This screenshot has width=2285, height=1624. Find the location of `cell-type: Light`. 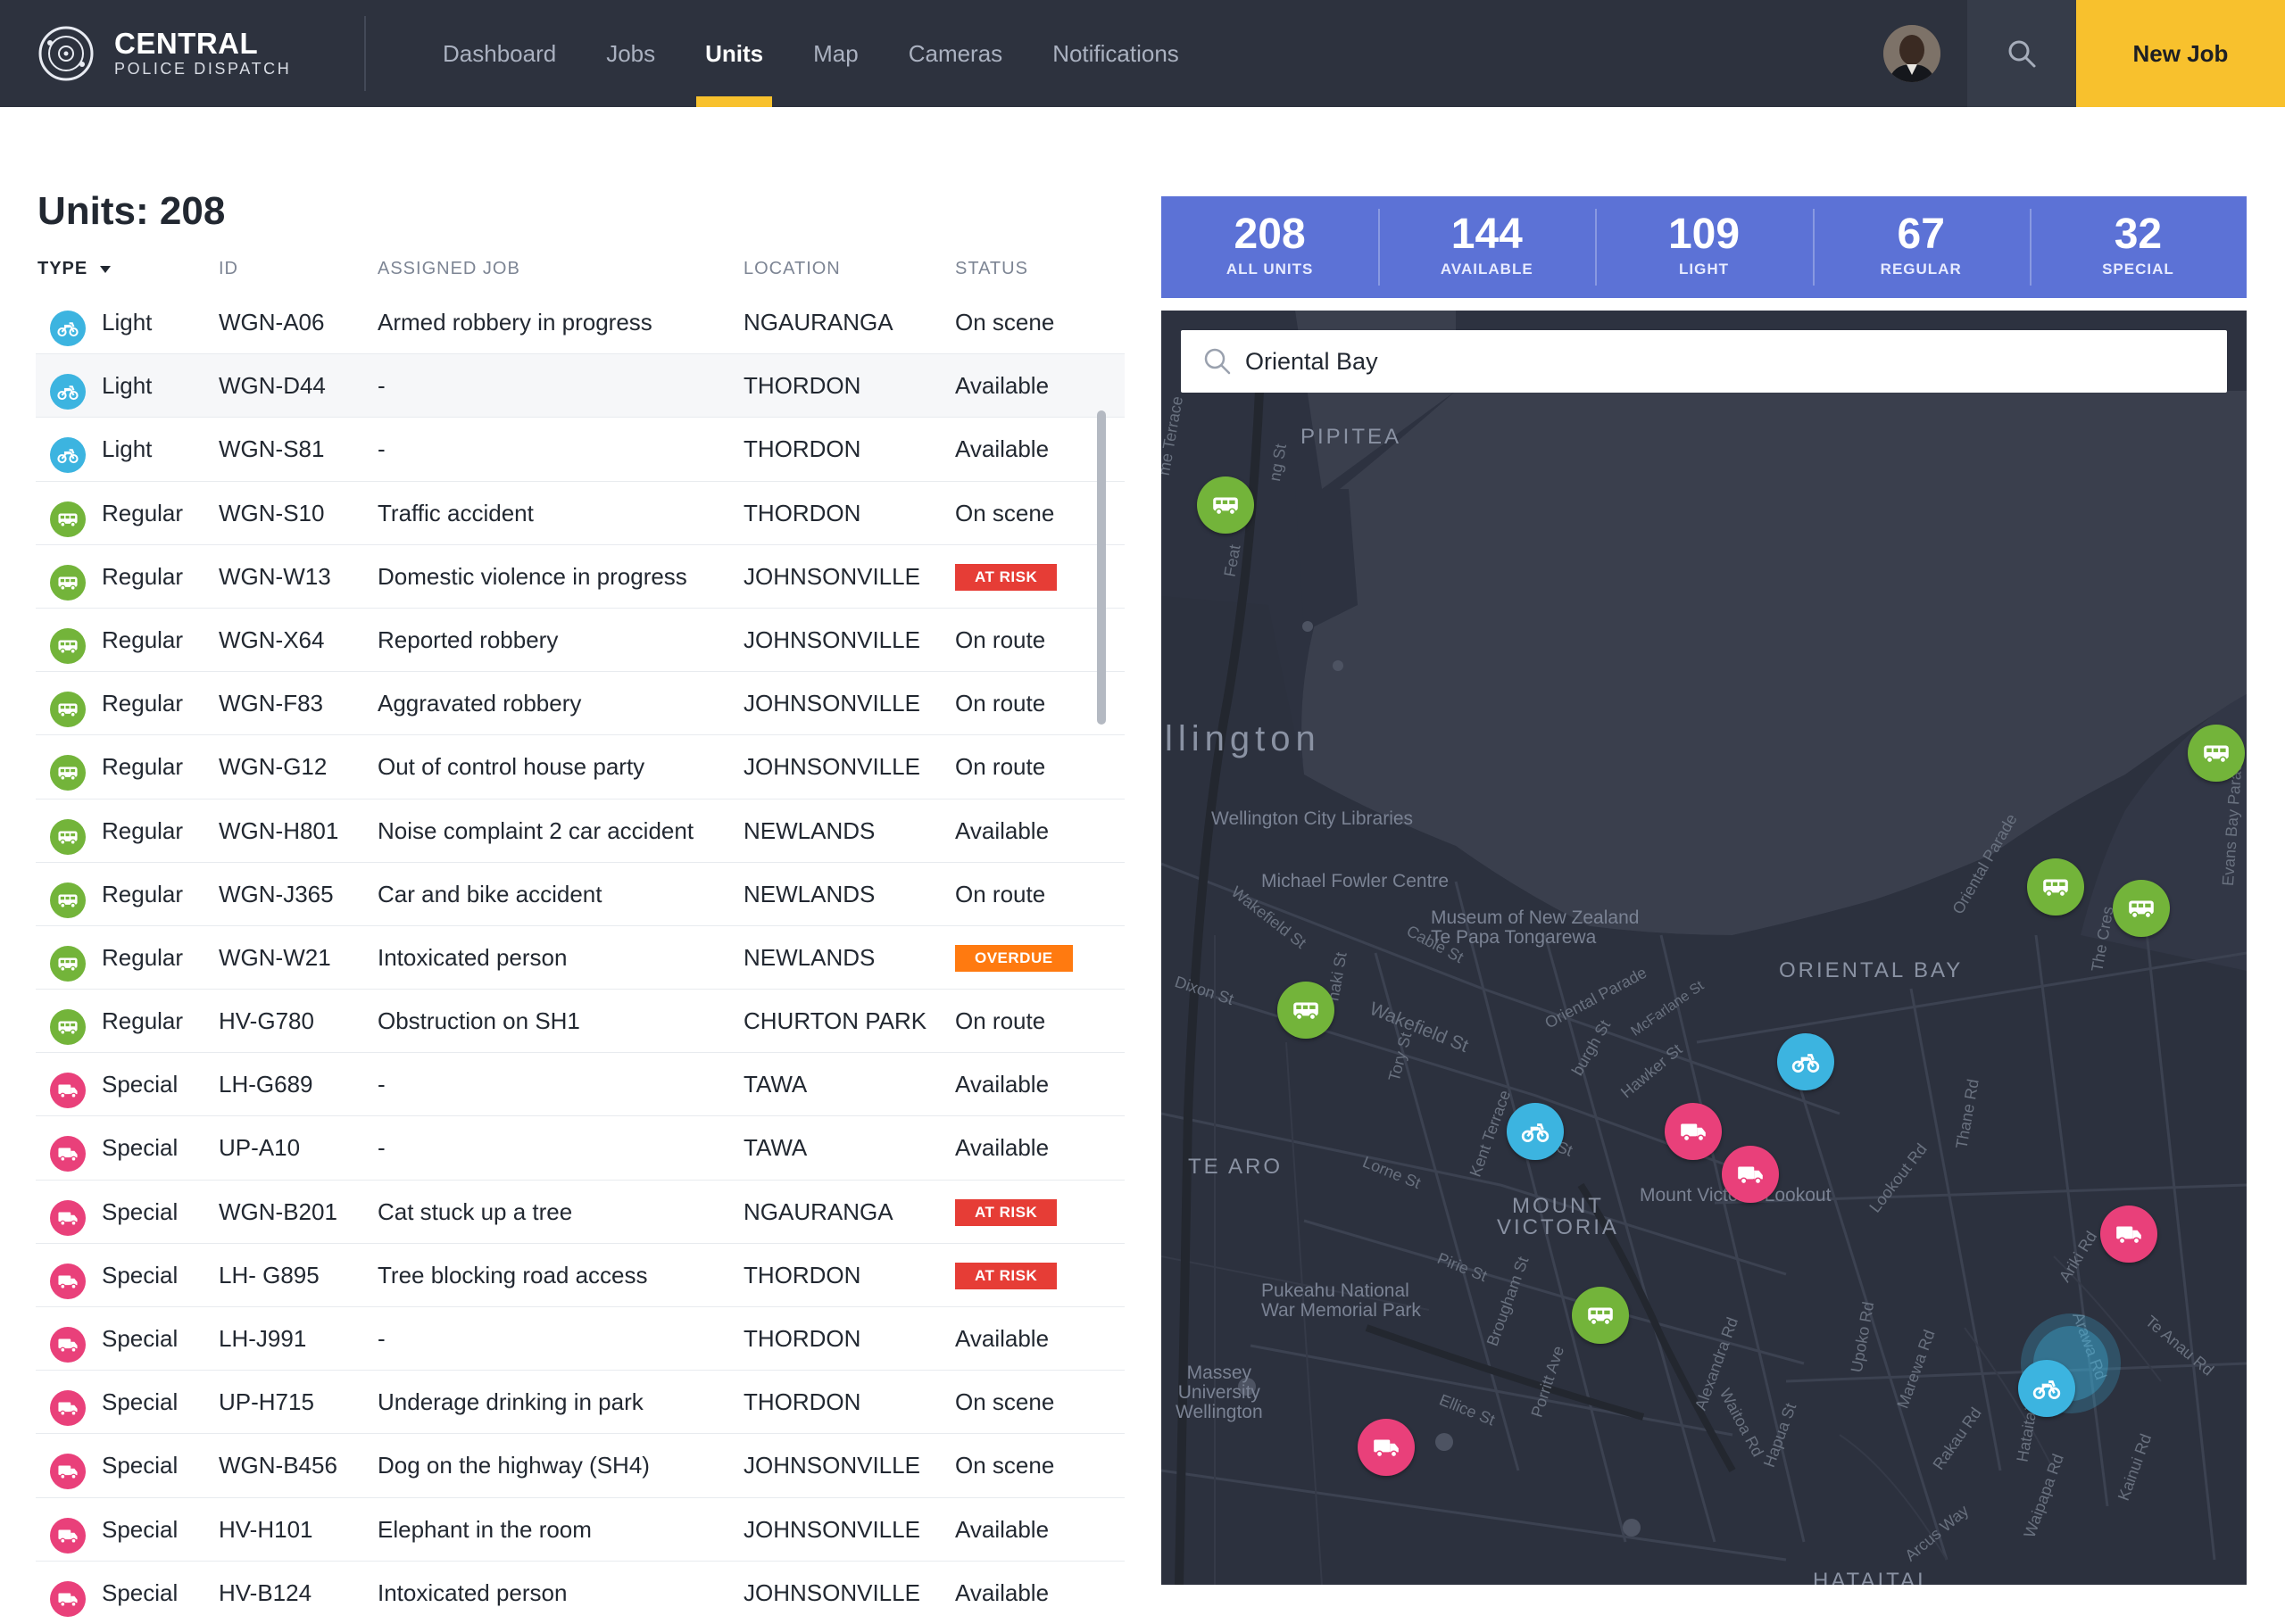

cell-type: Light is located at coordinates (127, 322).